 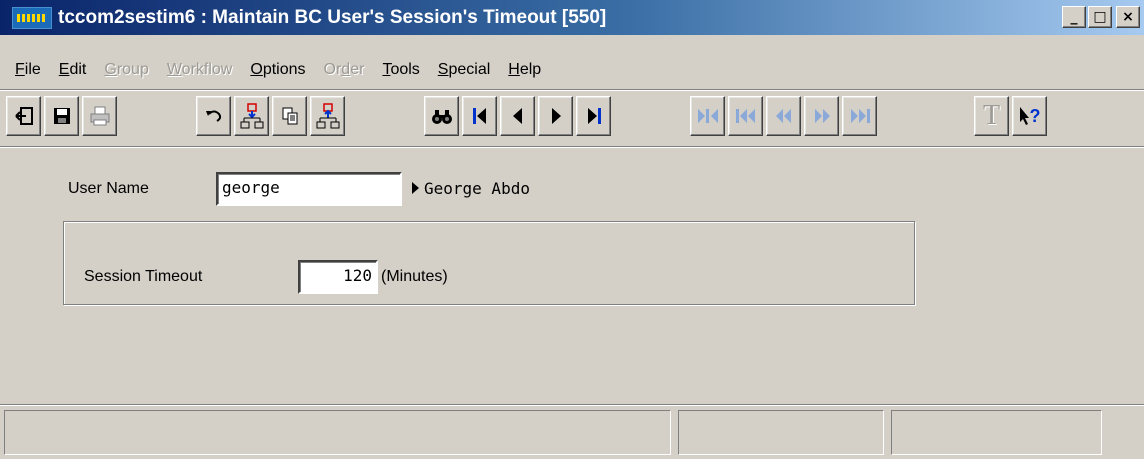 I want to click on menu-help: Help, so click(x=524, y=70).